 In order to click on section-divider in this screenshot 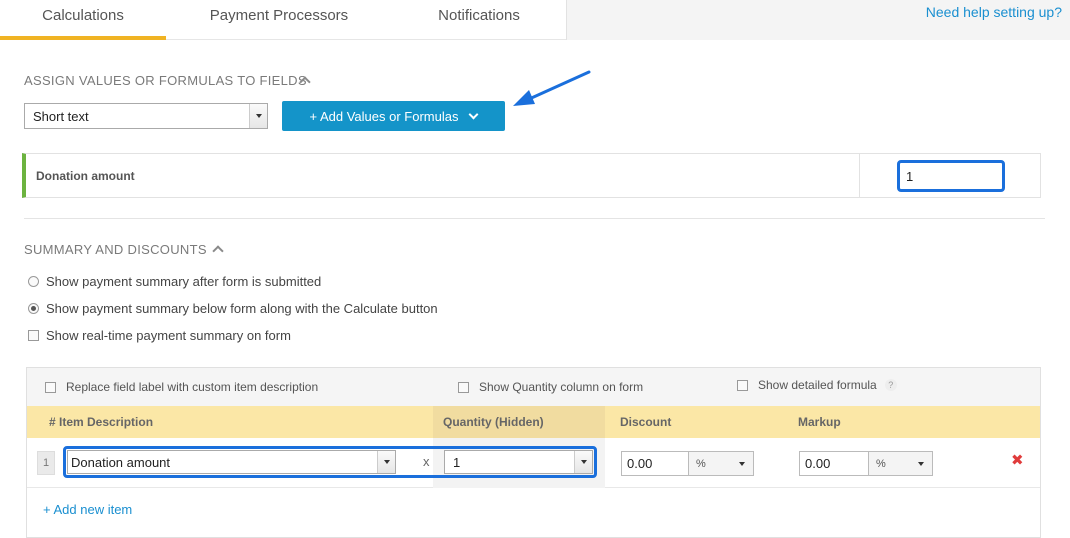, I will do `click(534, 218)`.